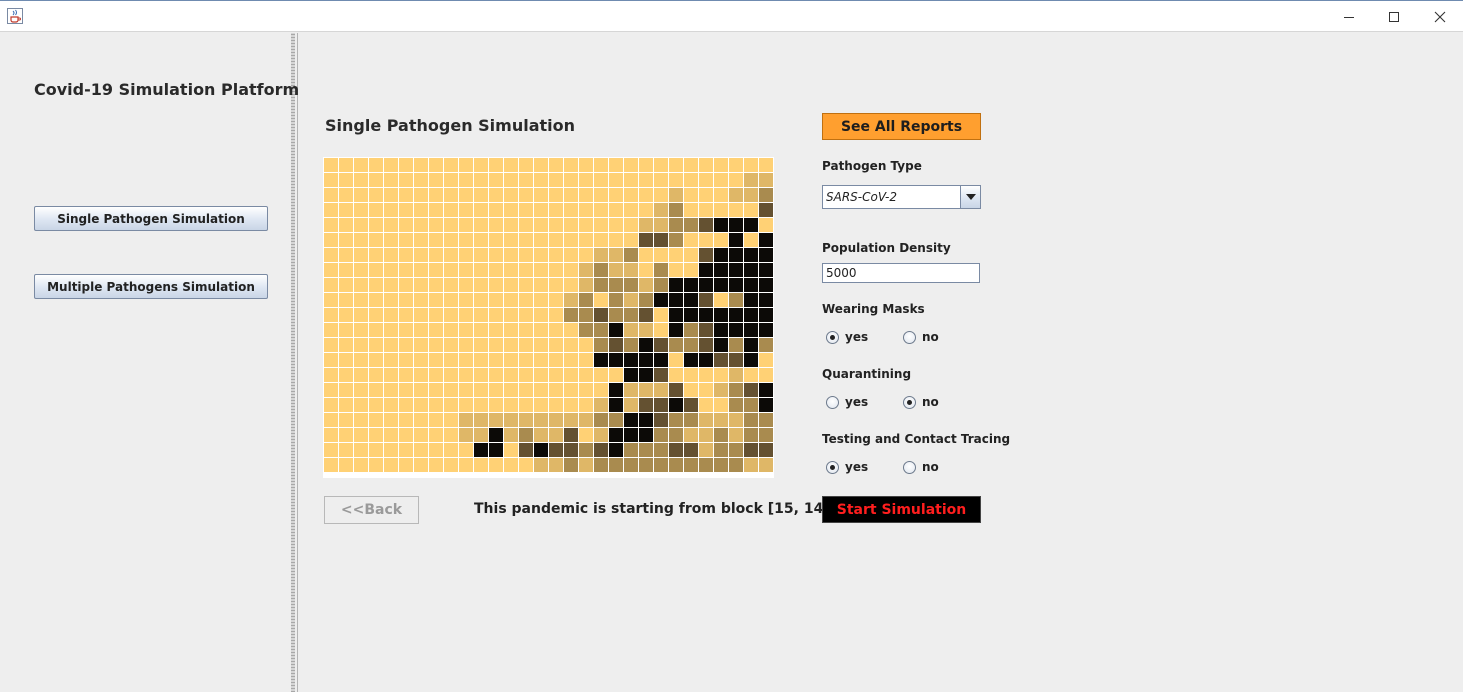 This screenshot has width=1463, height=692. What do you see at coordinates (970, 197) in the screenshot?
I see `chevron-down-icon` at bounding box center [970, 197].